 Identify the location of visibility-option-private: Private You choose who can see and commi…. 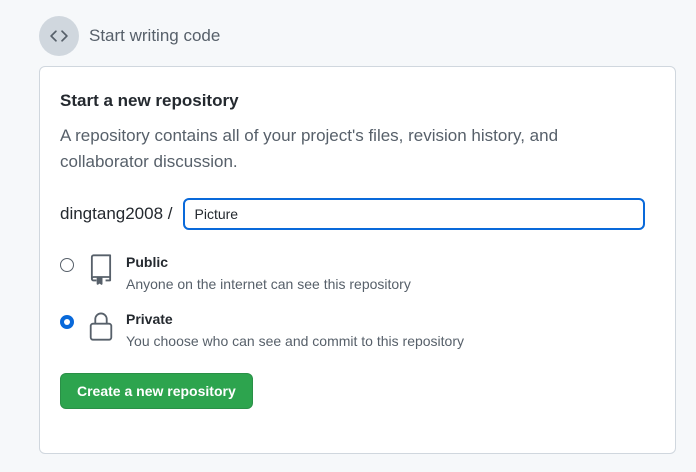
(262, 330).